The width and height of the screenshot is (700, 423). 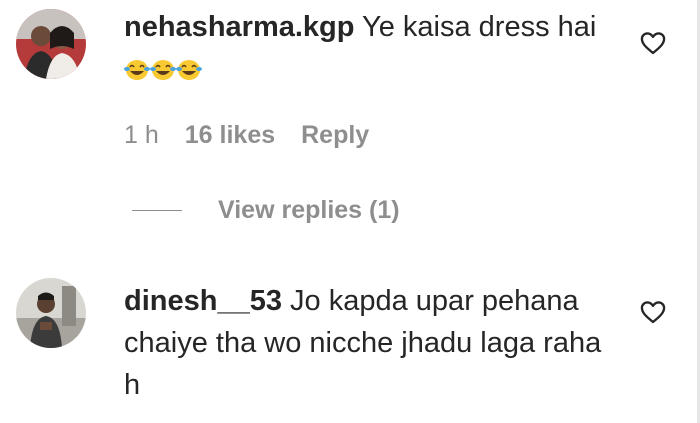 I want to click on comment-username: dinesh__53, so click(x=203, y=301).